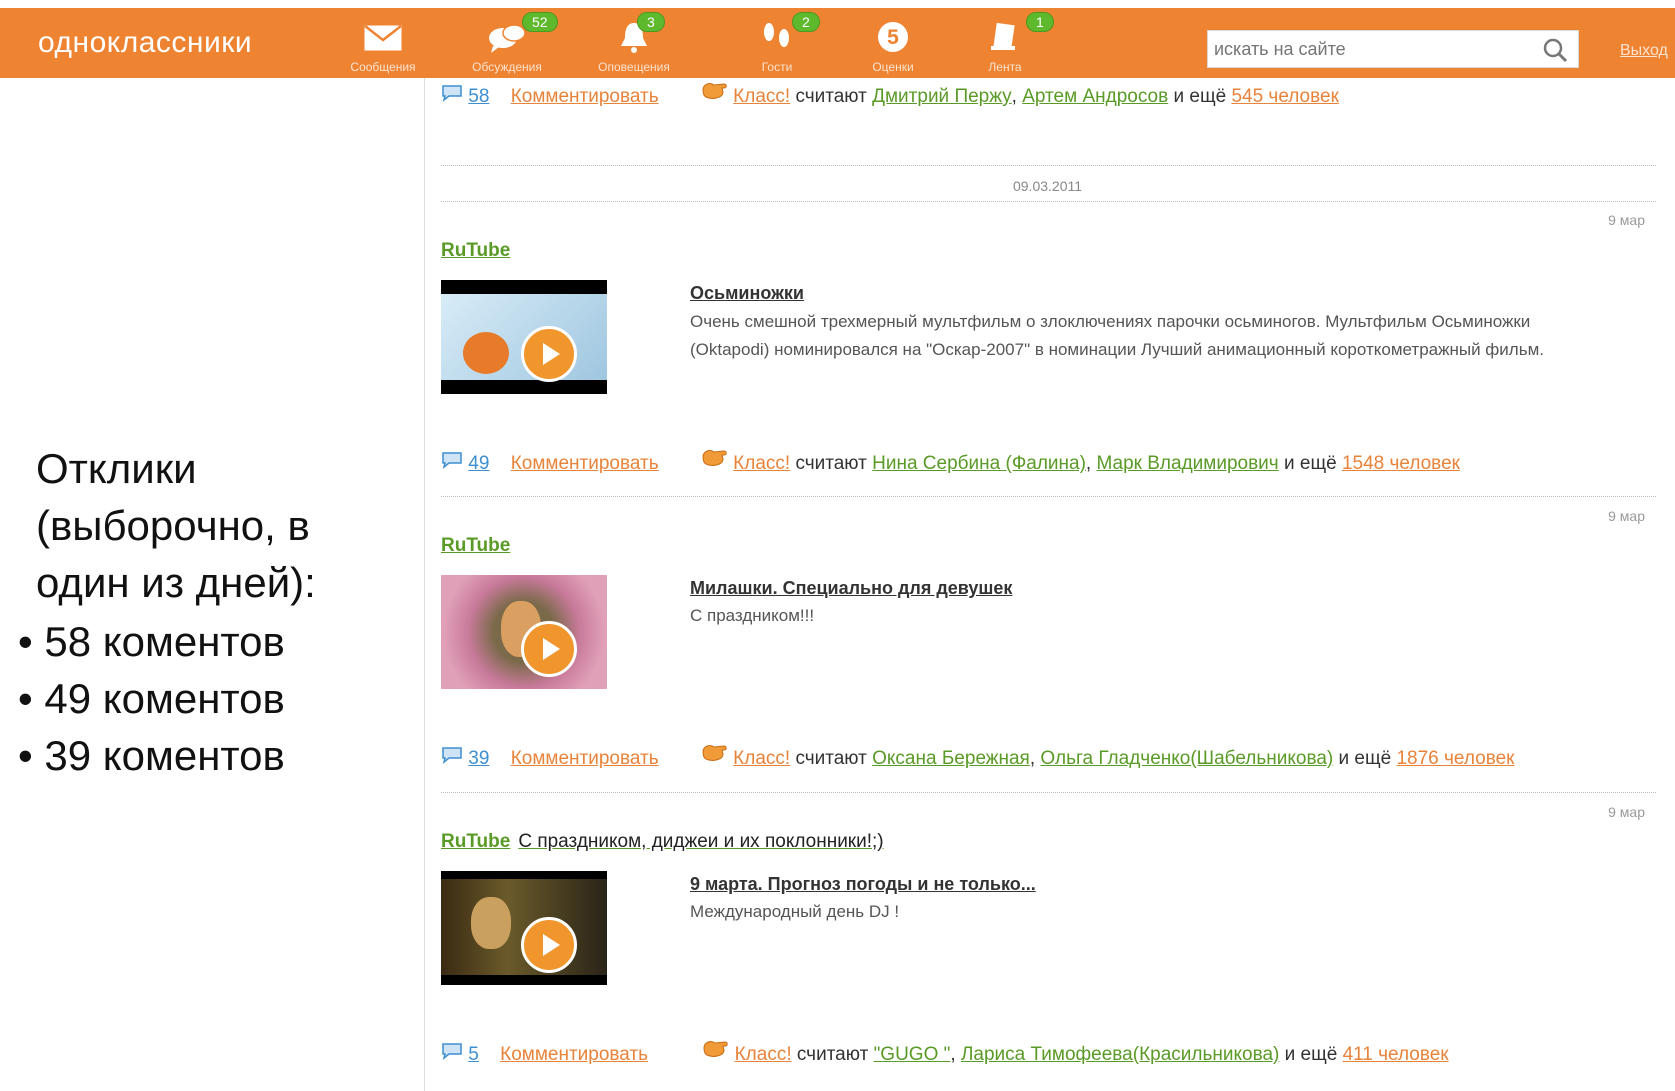 The width and height of the screenshot is (1675, 1091). Describe the element at coordinates (383, 43) in the screenshot. I see `nav-messages: Сообщения` at that location.